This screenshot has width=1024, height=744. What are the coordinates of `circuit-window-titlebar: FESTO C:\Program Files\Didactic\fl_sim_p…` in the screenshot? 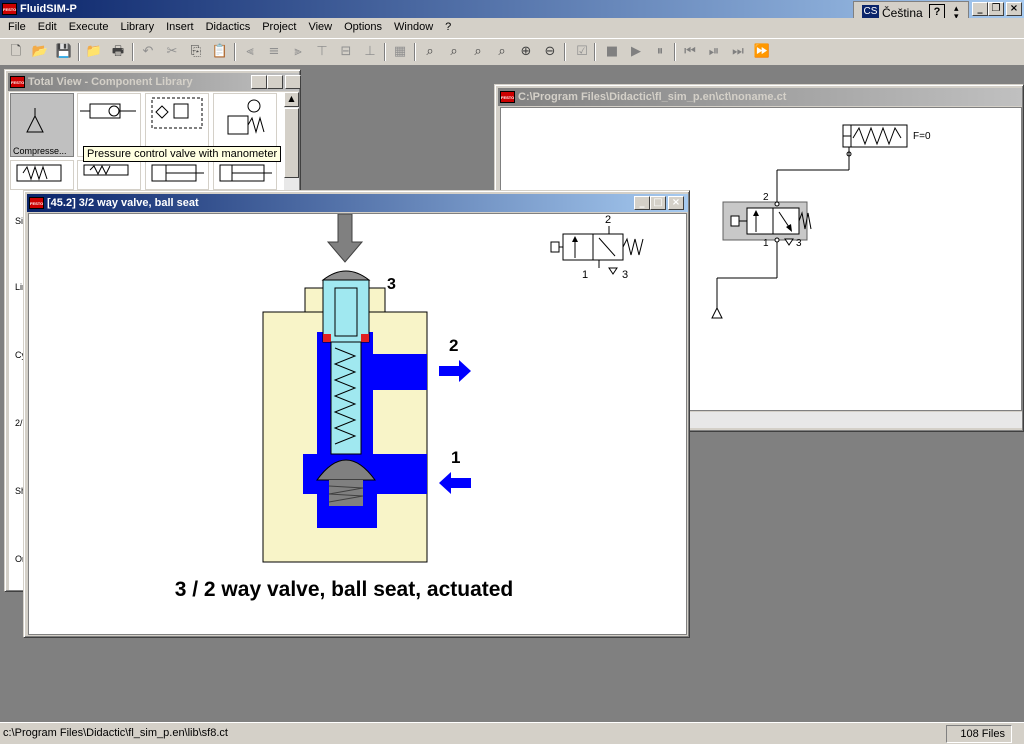 It's located at (760, 97).